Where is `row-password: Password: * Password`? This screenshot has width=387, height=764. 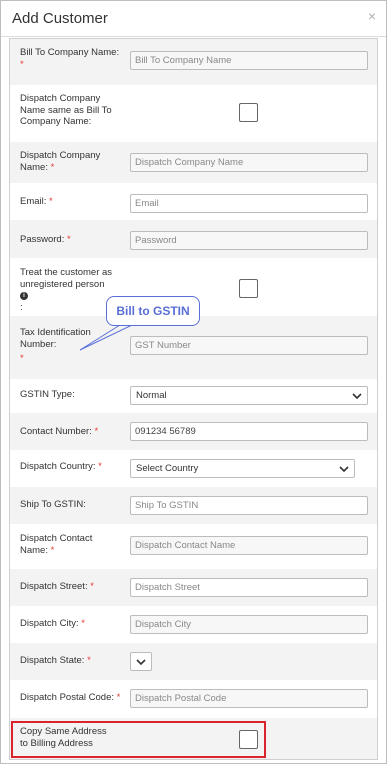
row-password: Password: * Password is located at coordinates (193, 239).